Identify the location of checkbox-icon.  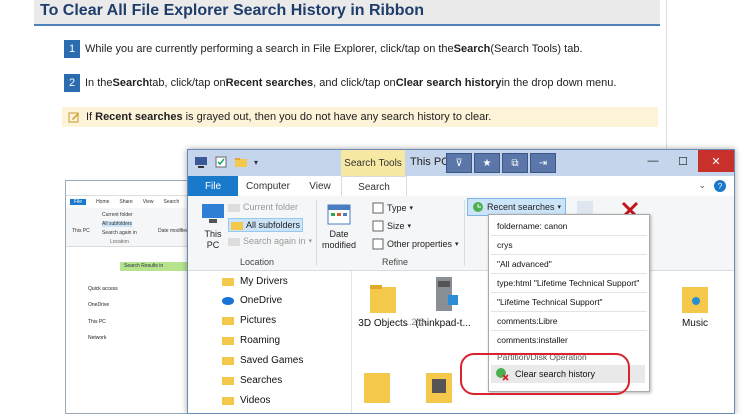
(221, 162).